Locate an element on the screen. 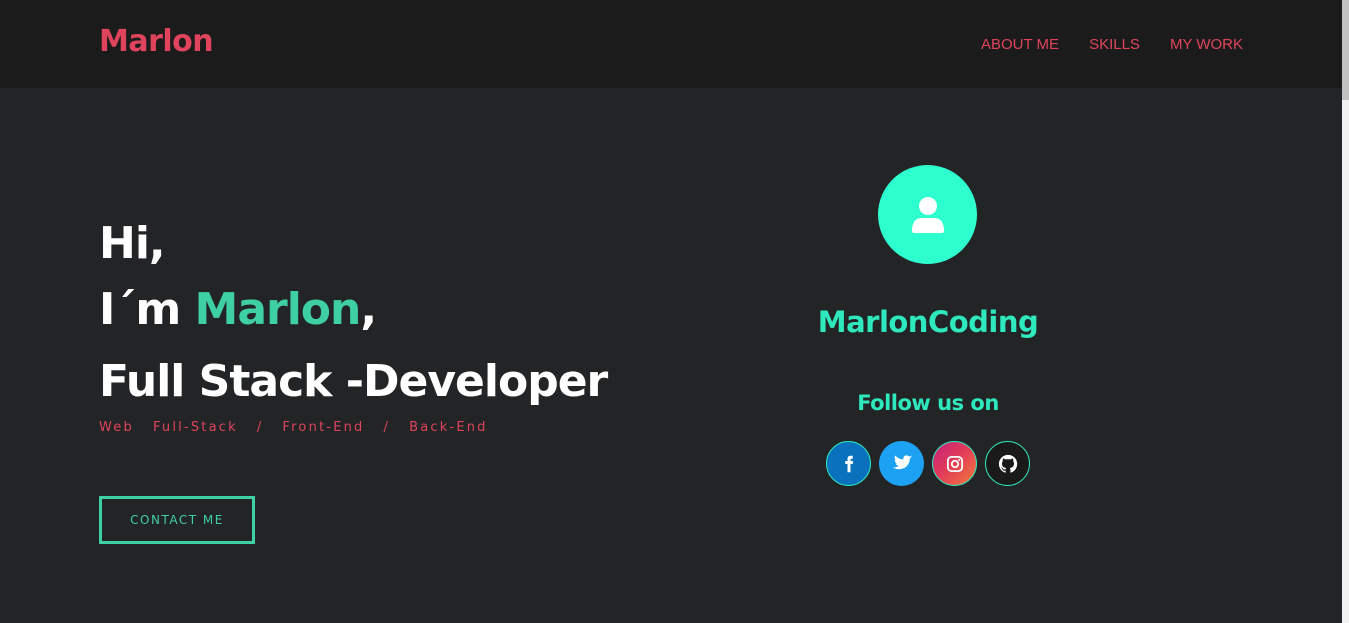  nav-link-skills: SKILLS is located at coordinates (1114, 44).